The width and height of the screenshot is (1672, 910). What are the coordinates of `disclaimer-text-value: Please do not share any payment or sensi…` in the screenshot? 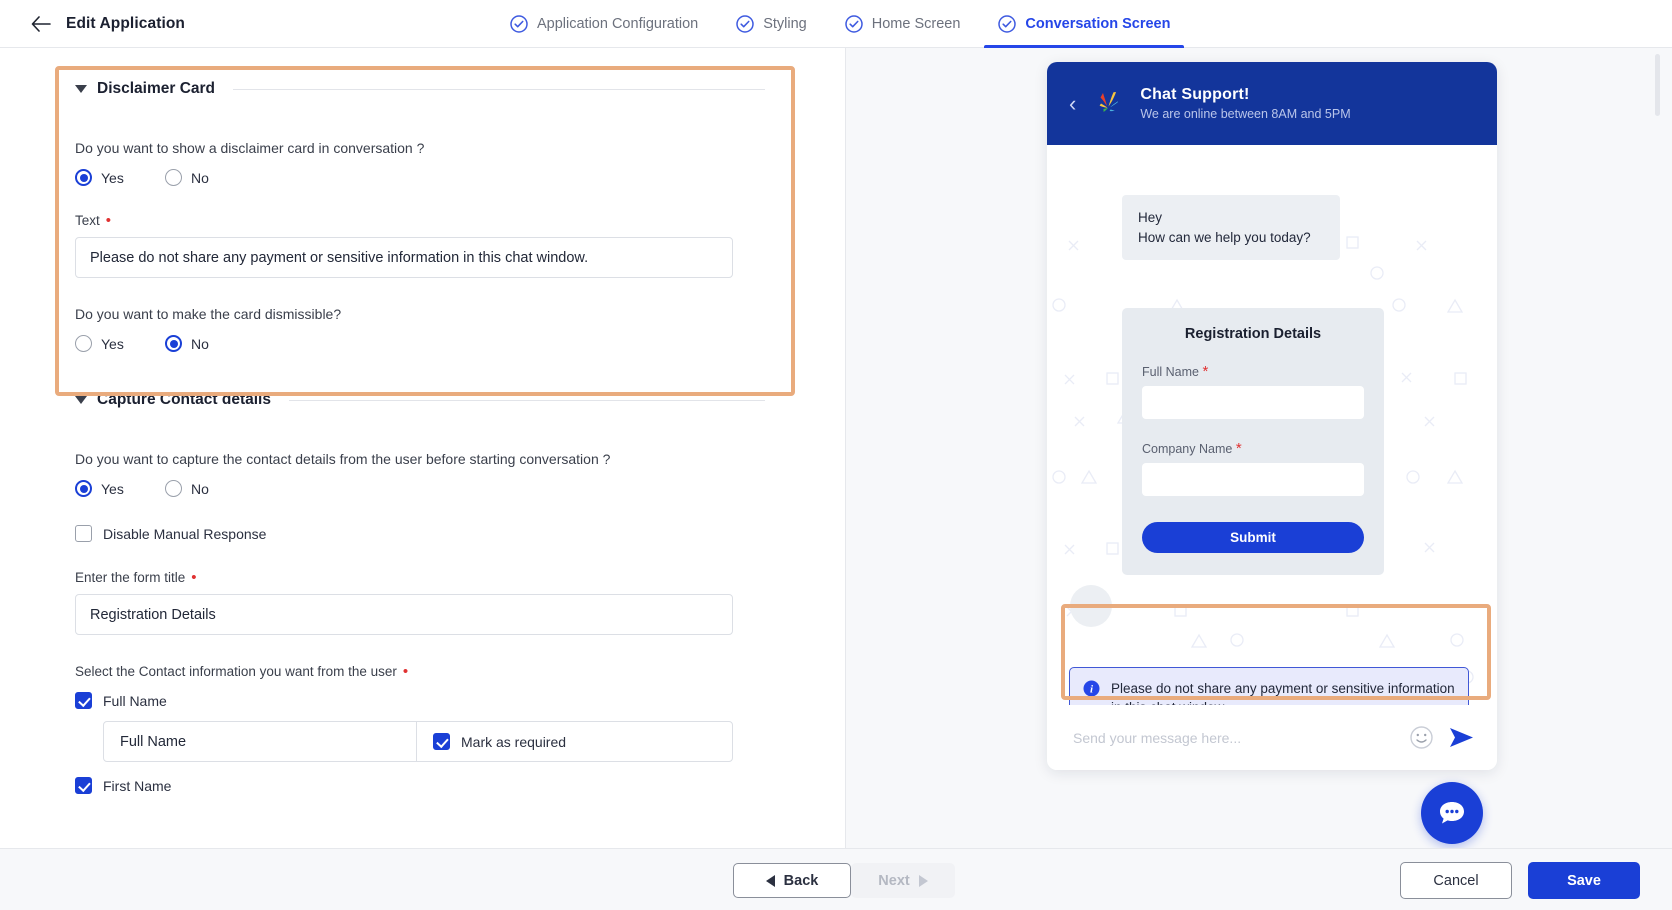 It's located at (339, 257).